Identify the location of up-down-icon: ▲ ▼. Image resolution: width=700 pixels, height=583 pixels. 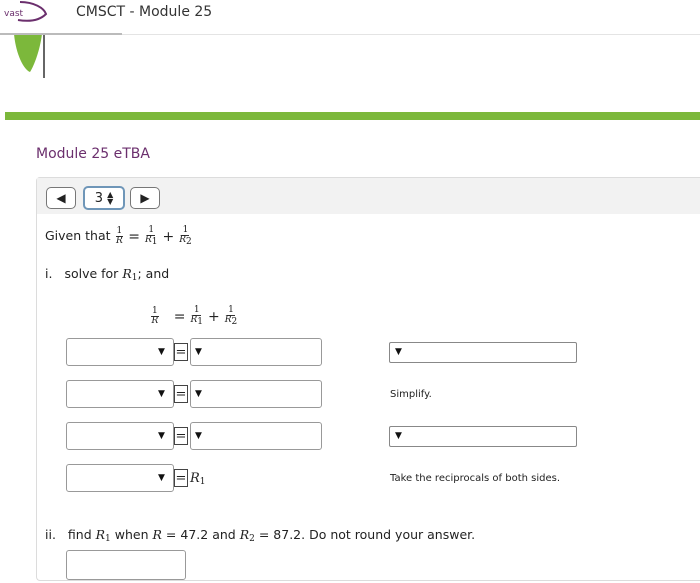
(110, 198).